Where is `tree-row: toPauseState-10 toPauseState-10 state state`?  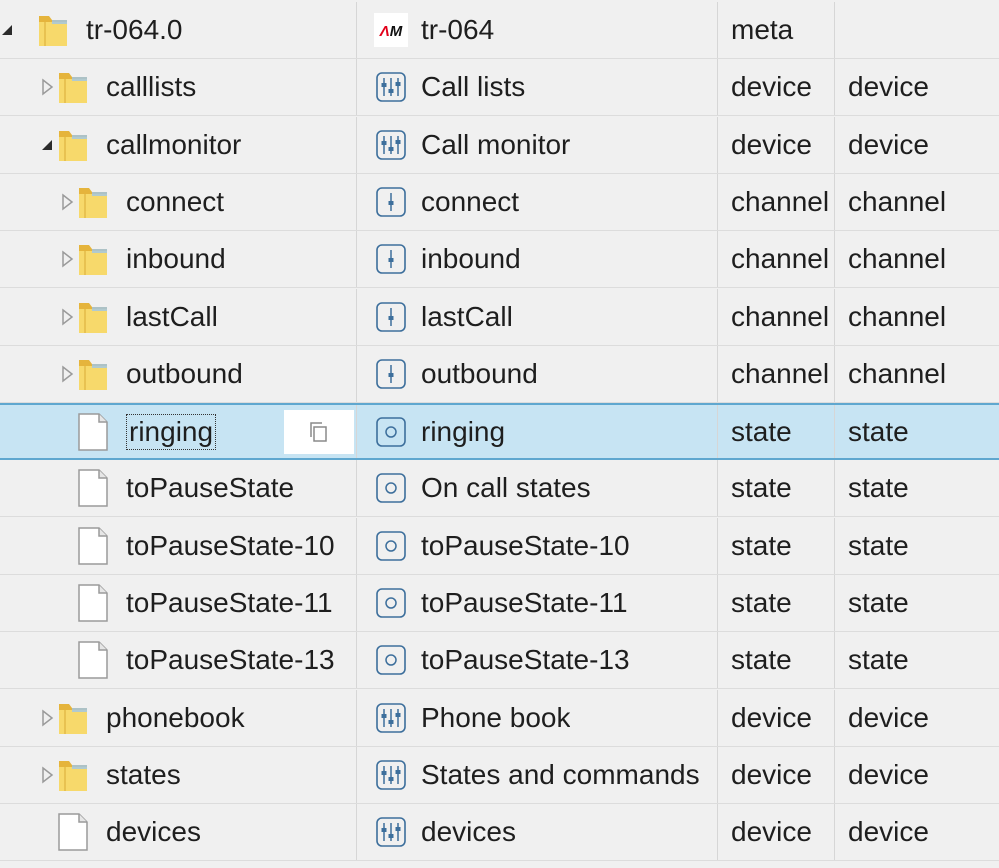 tree-row: toPauseState-10 toPauseState-10 state state is located at coordinates (499, 546).